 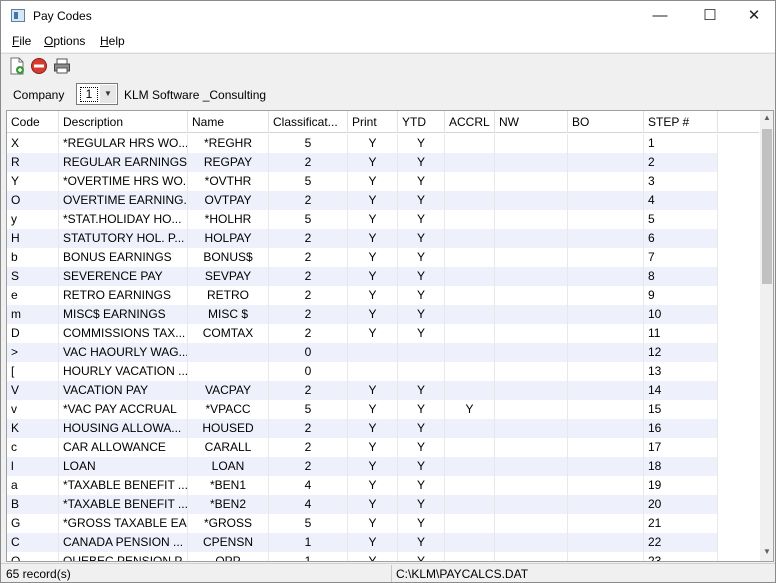 I want to click on cell-code: R, so click(x=33, y=162).